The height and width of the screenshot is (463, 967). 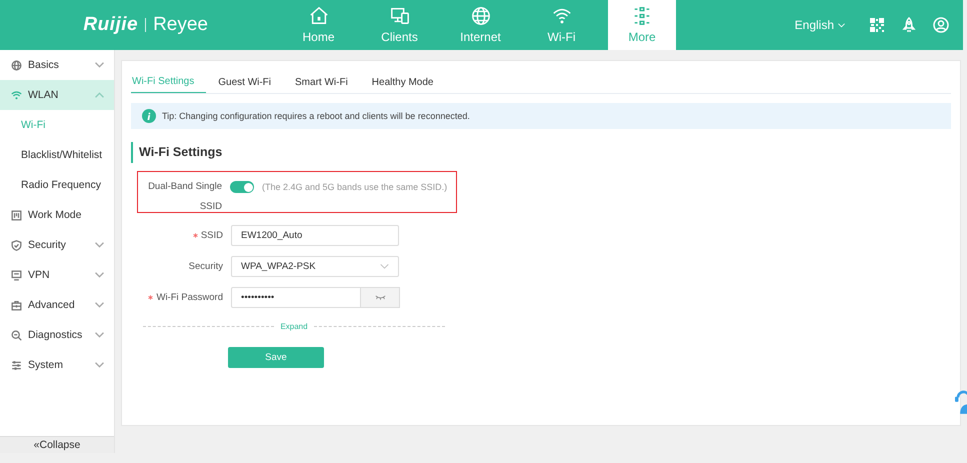 What do you see at coordinates (184, 197) in the screenshot?
I see `field-label: Dual-Band Single SSID` at bounding box center [184, 197].